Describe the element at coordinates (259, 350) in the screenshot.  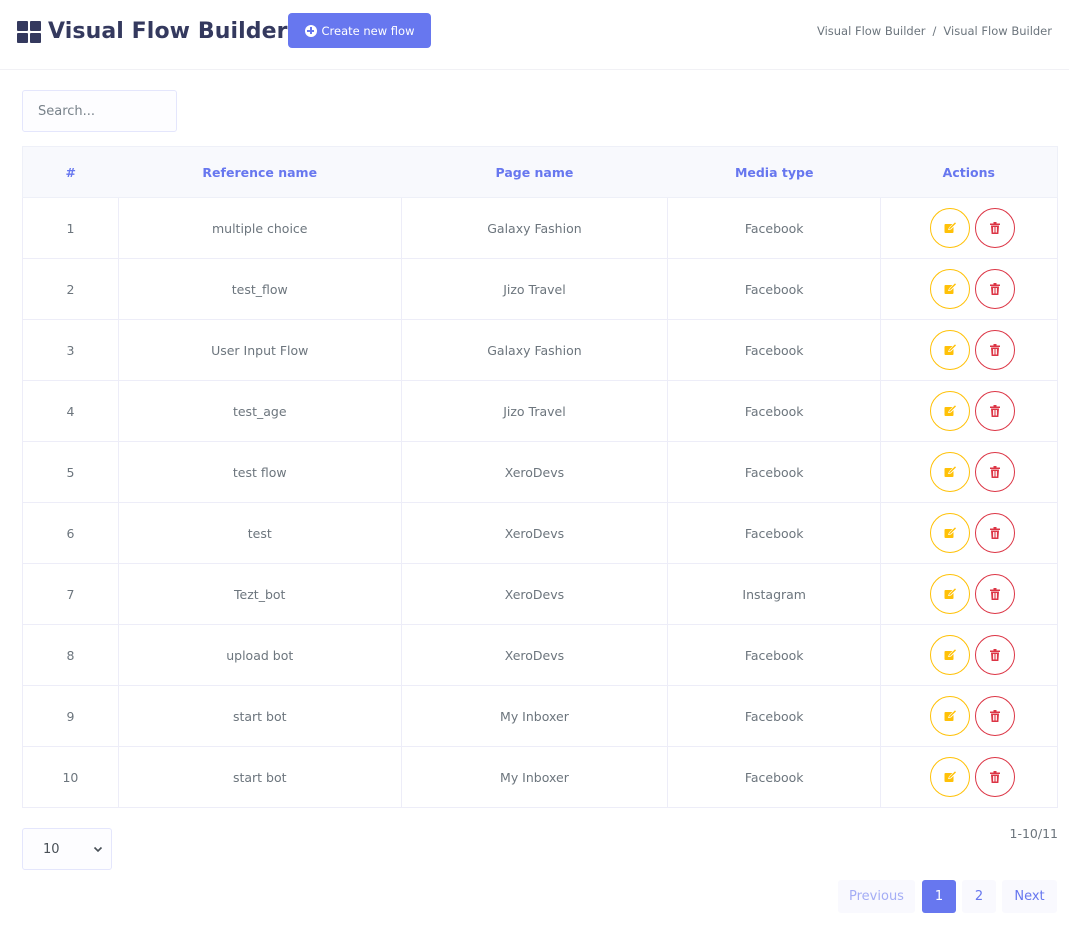
I see `cell-reference-name: User Input Flow` at that location.